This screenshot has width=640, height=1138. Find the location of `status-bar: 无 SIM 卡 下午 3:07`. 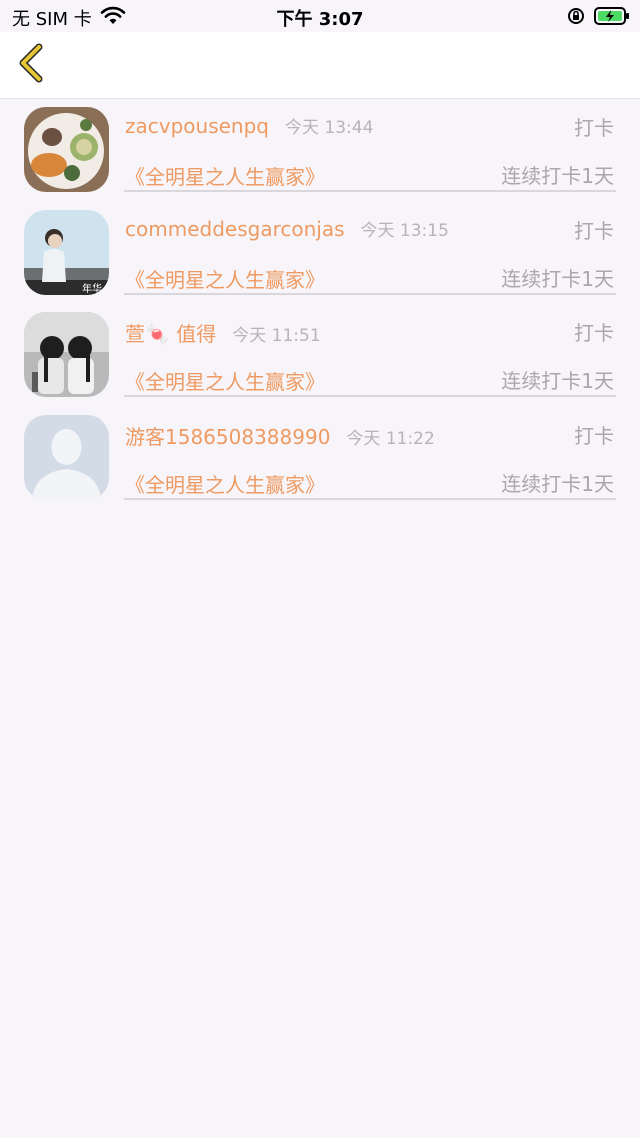

status-bar: 无 SIM 卡 下午 3:07 is located at coordinates (320, 16).